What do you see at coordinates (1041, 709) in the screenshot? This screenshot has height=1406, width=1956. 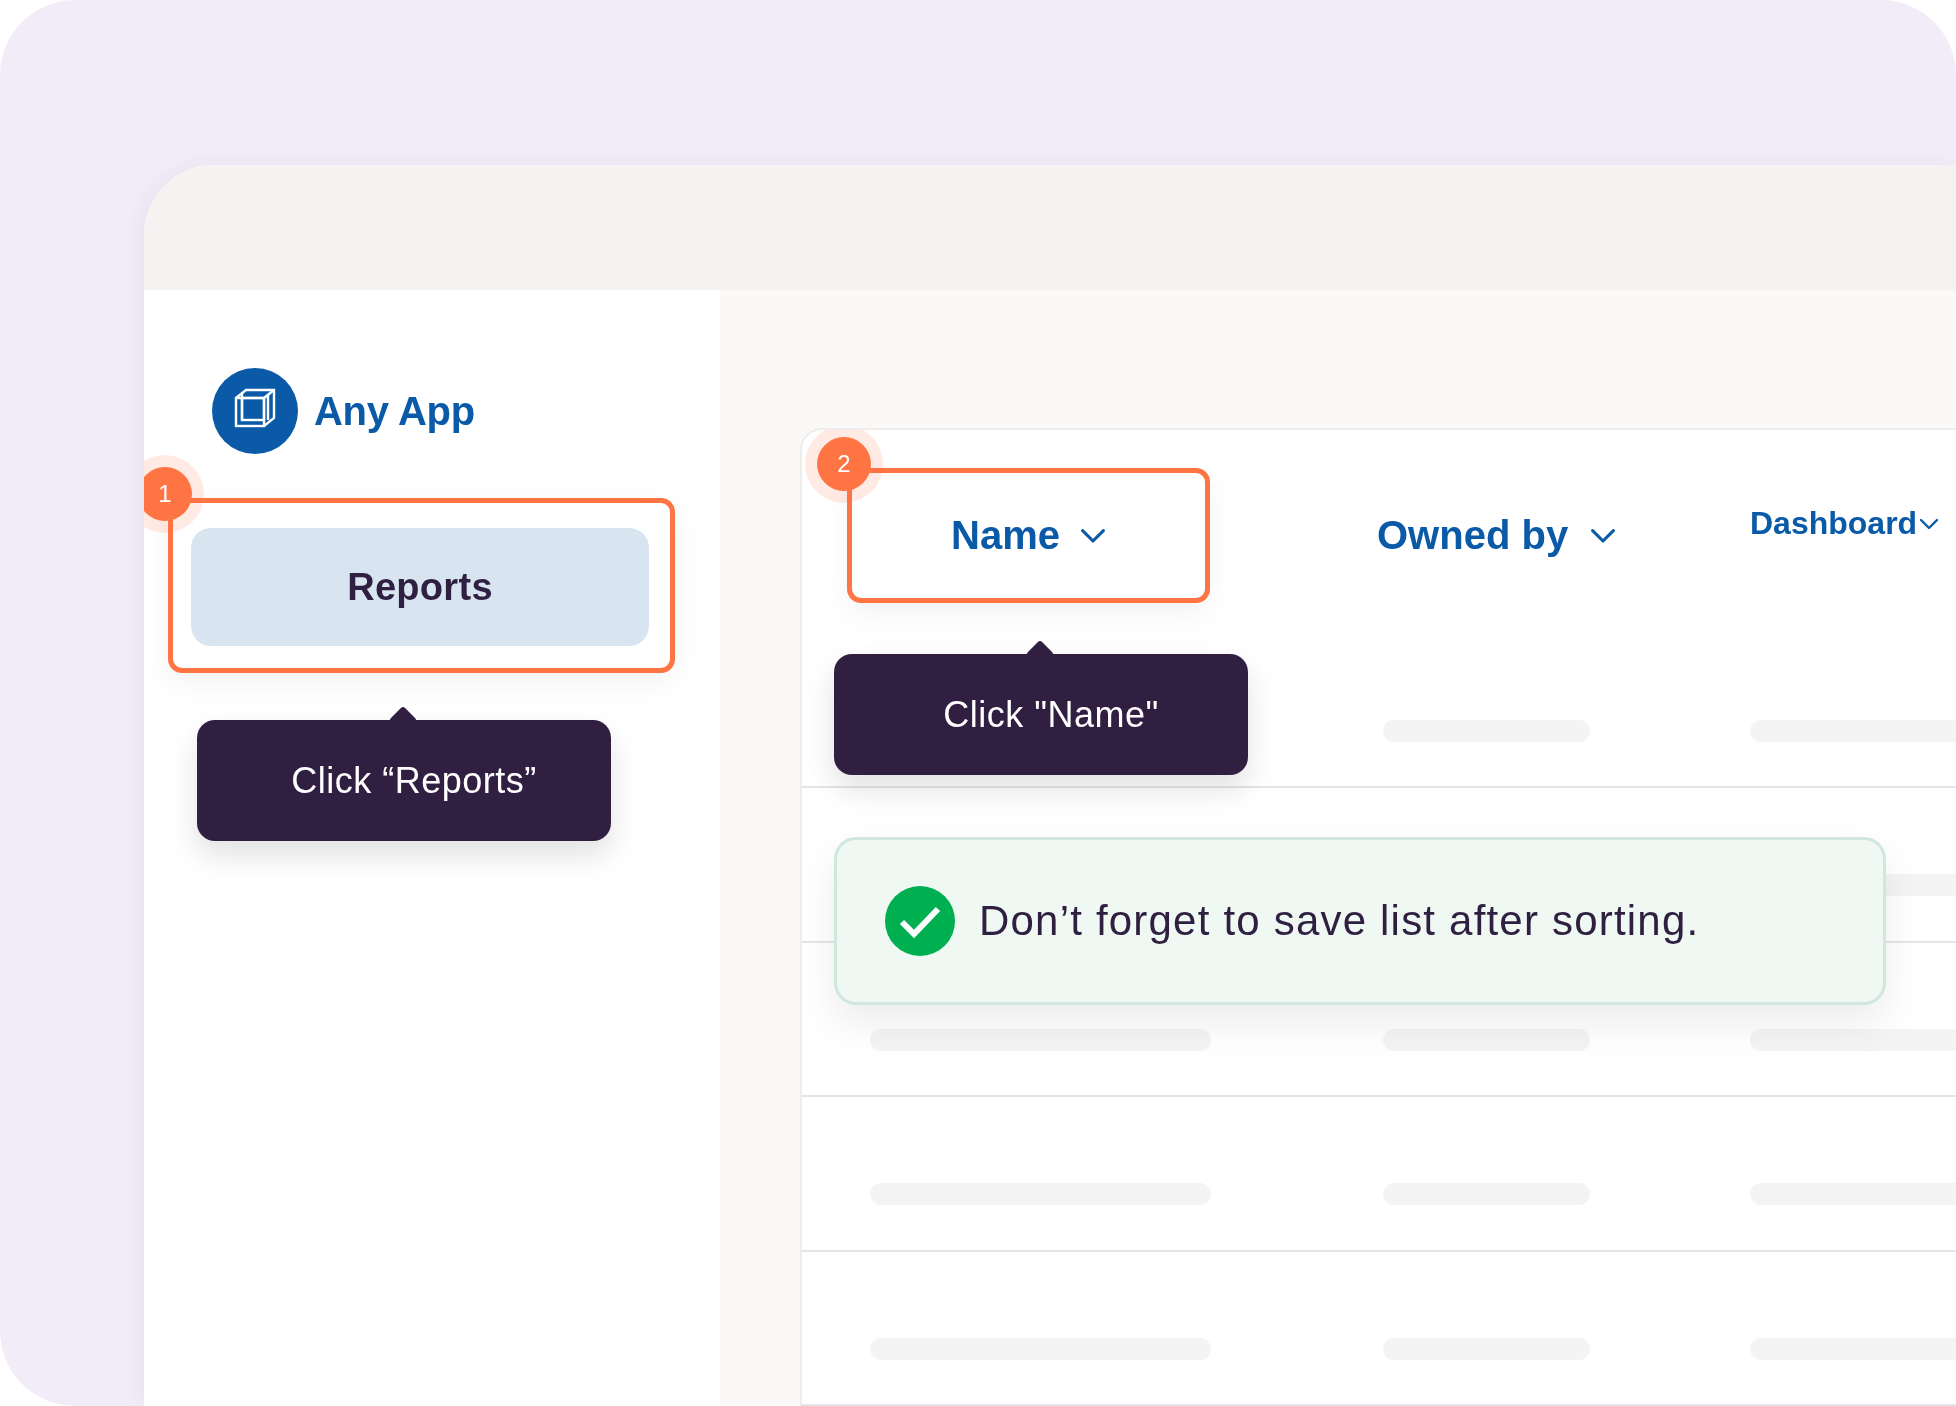 I see `tooltip: Click "Name"` at bounding box center [1041, 709].